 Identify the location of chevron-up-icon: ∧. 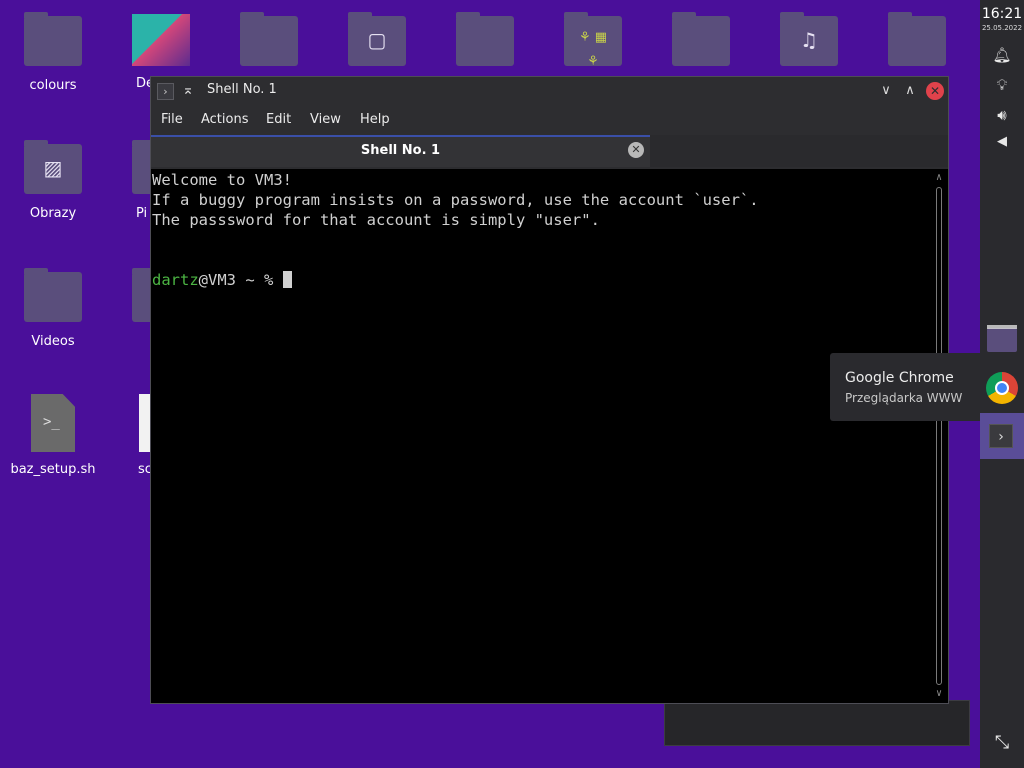
(910, 90).